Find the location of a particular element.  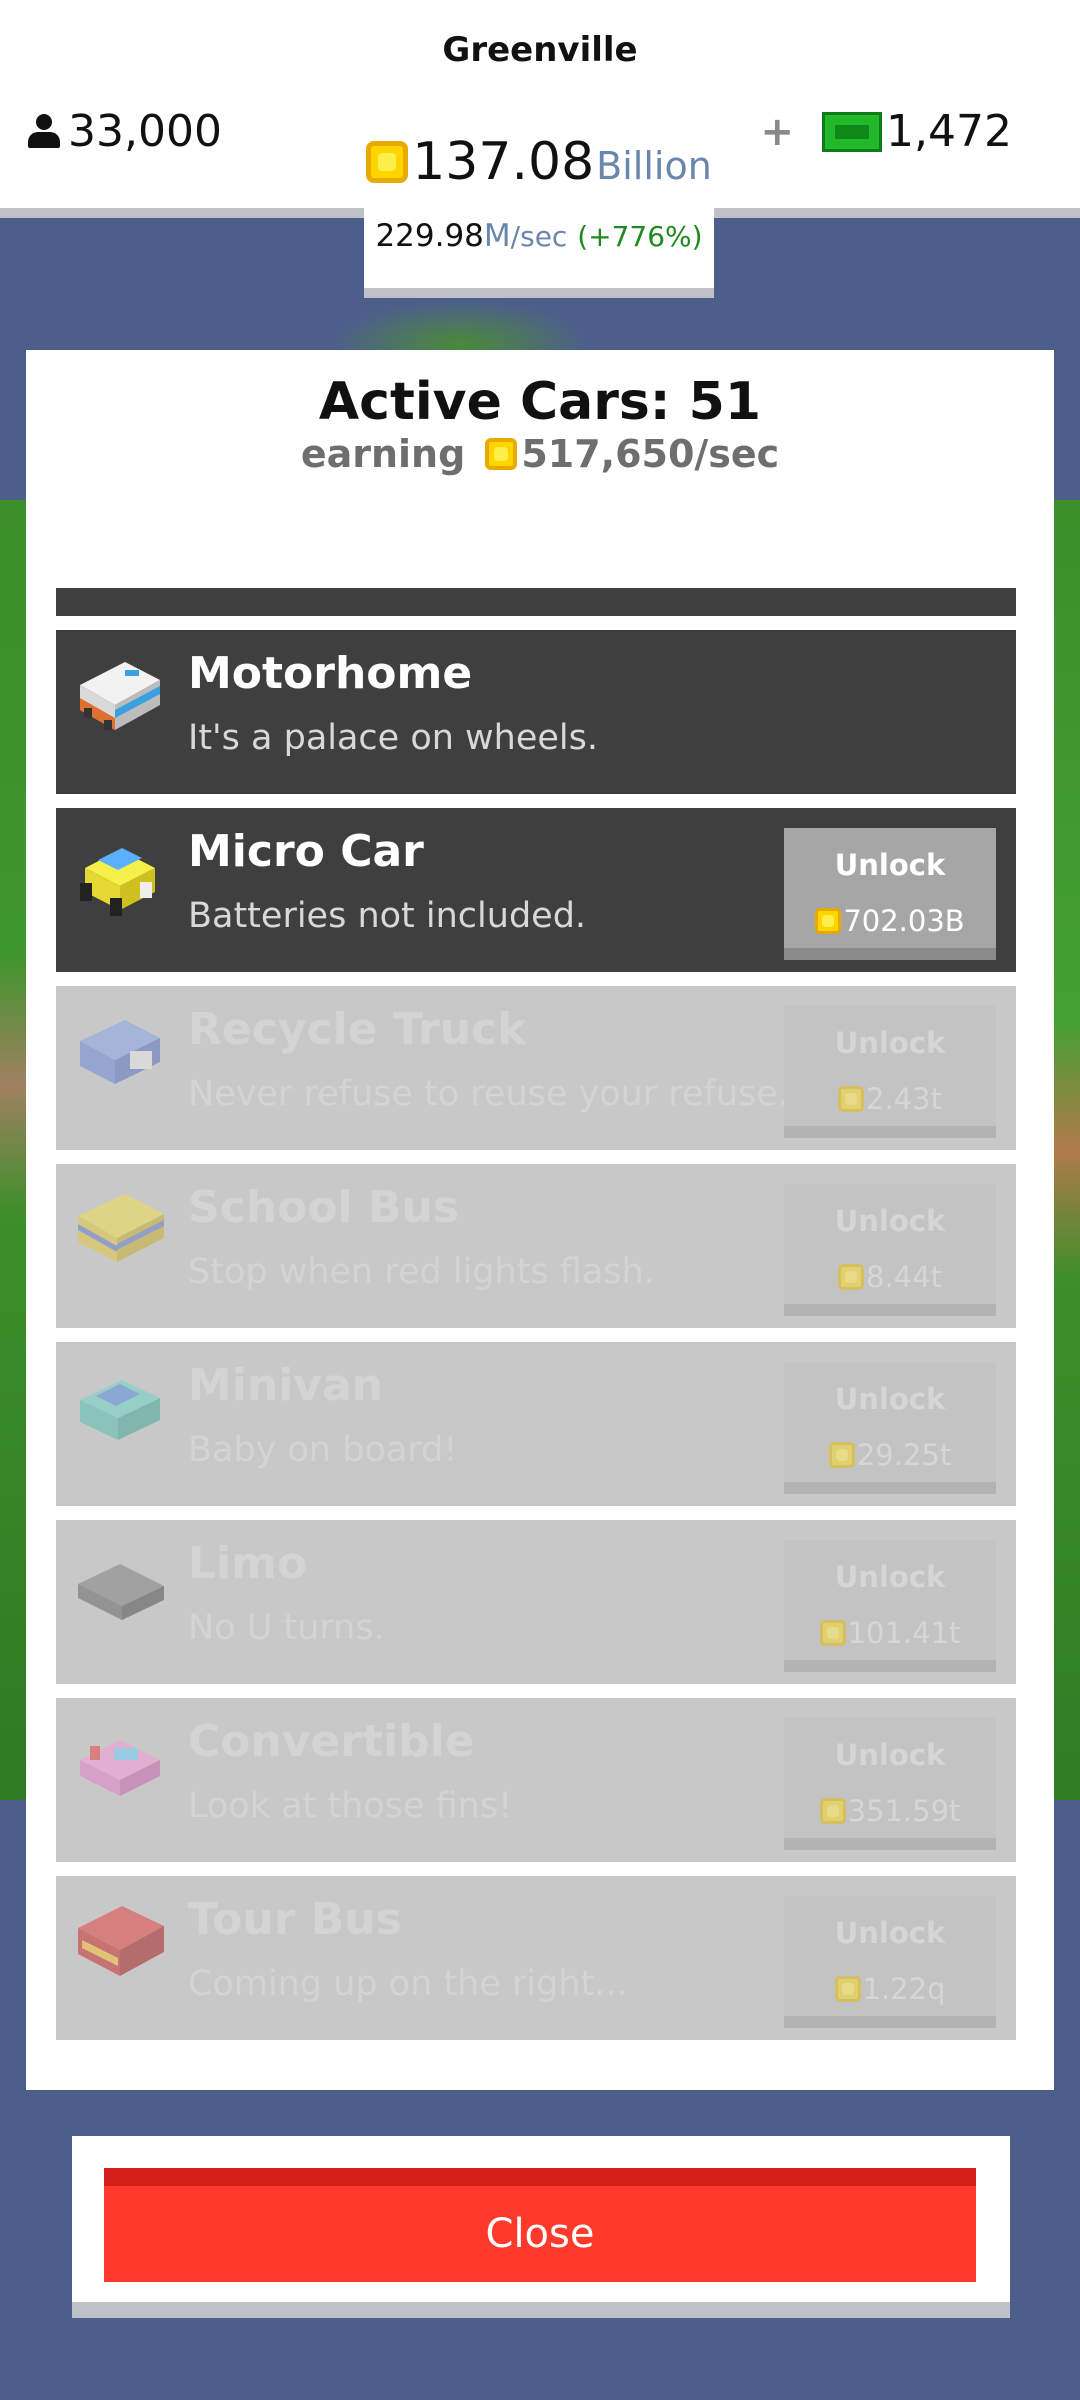

rate-suffix: /sec is located at coordinates (539, 236).